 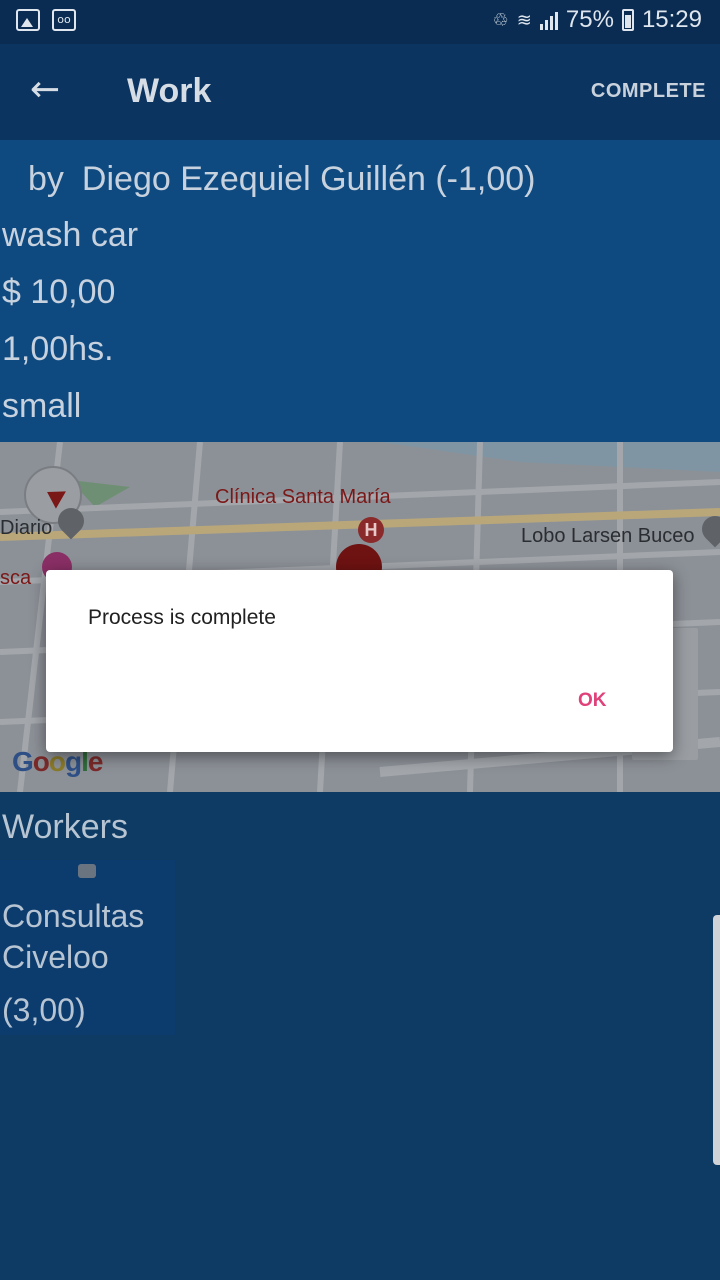 What do you see at coordinates (589, 19) in the screenshot?
I see `battery-percent: 75%` at bounding box center [589, 19].